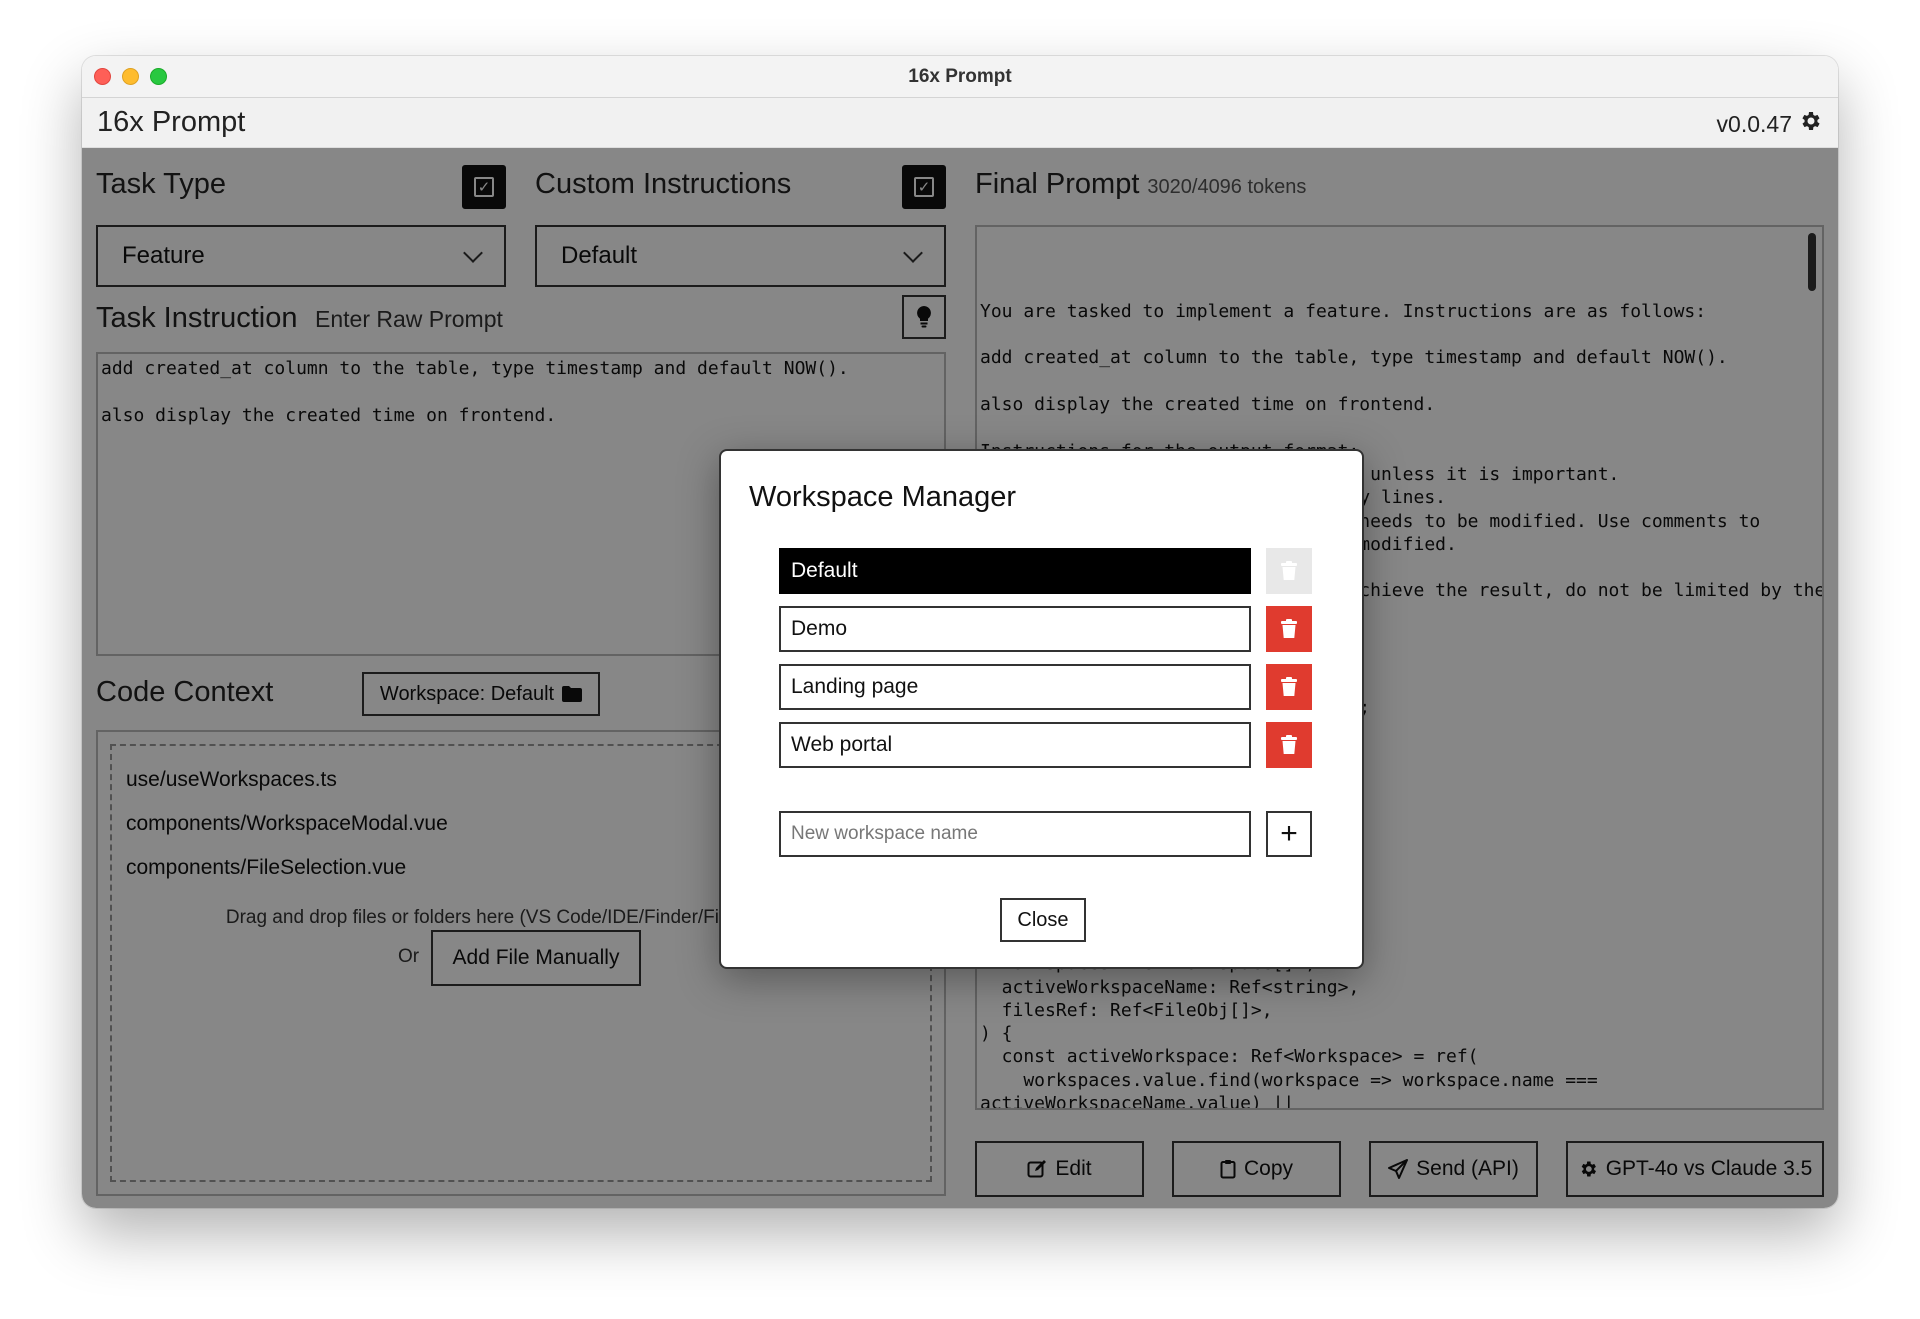 The width and height of the screenshot is (1920, 1319). Describe the element at coordinates (824, 570) in the screenshot. I see `workspace-name: Default` at that location.